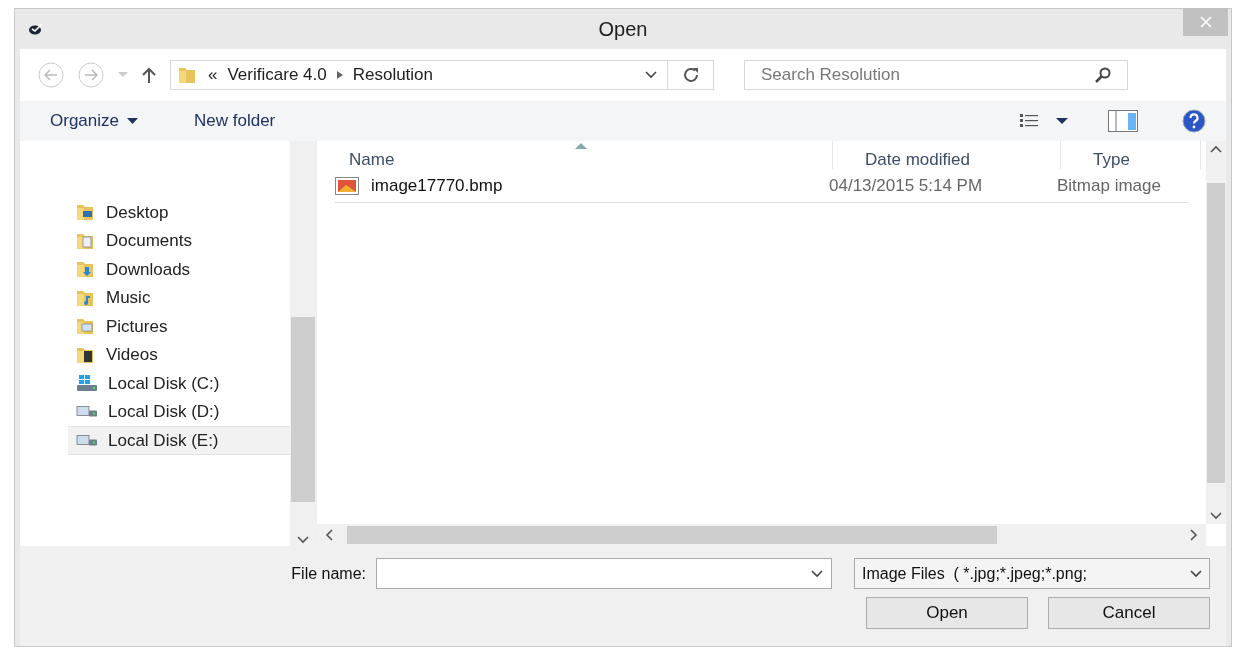 The width and height of the screenshot is (1247, 647). What do you see at coordinates (906, 185) in the screenshot?
I see `date-modified: 04/13/2015 5:14 PM` at bounding box center [906, 185].